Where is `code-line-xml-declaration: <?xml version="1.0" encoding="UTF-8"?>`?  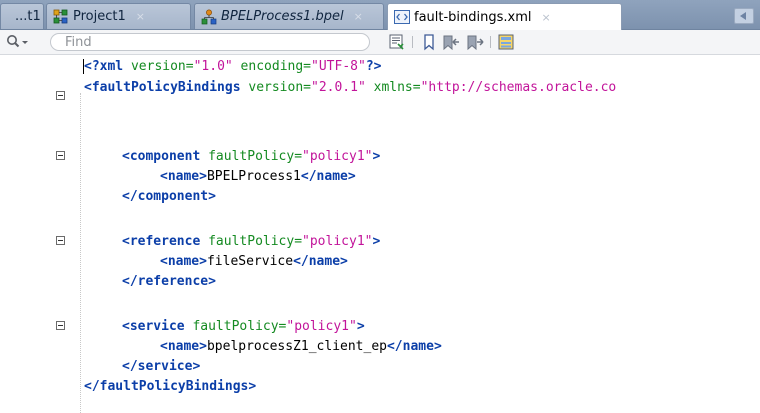 code-line-xml-declaration: <?xml version="1.0" encoding="UTF-8"?> is located at coordinates (233, 66).